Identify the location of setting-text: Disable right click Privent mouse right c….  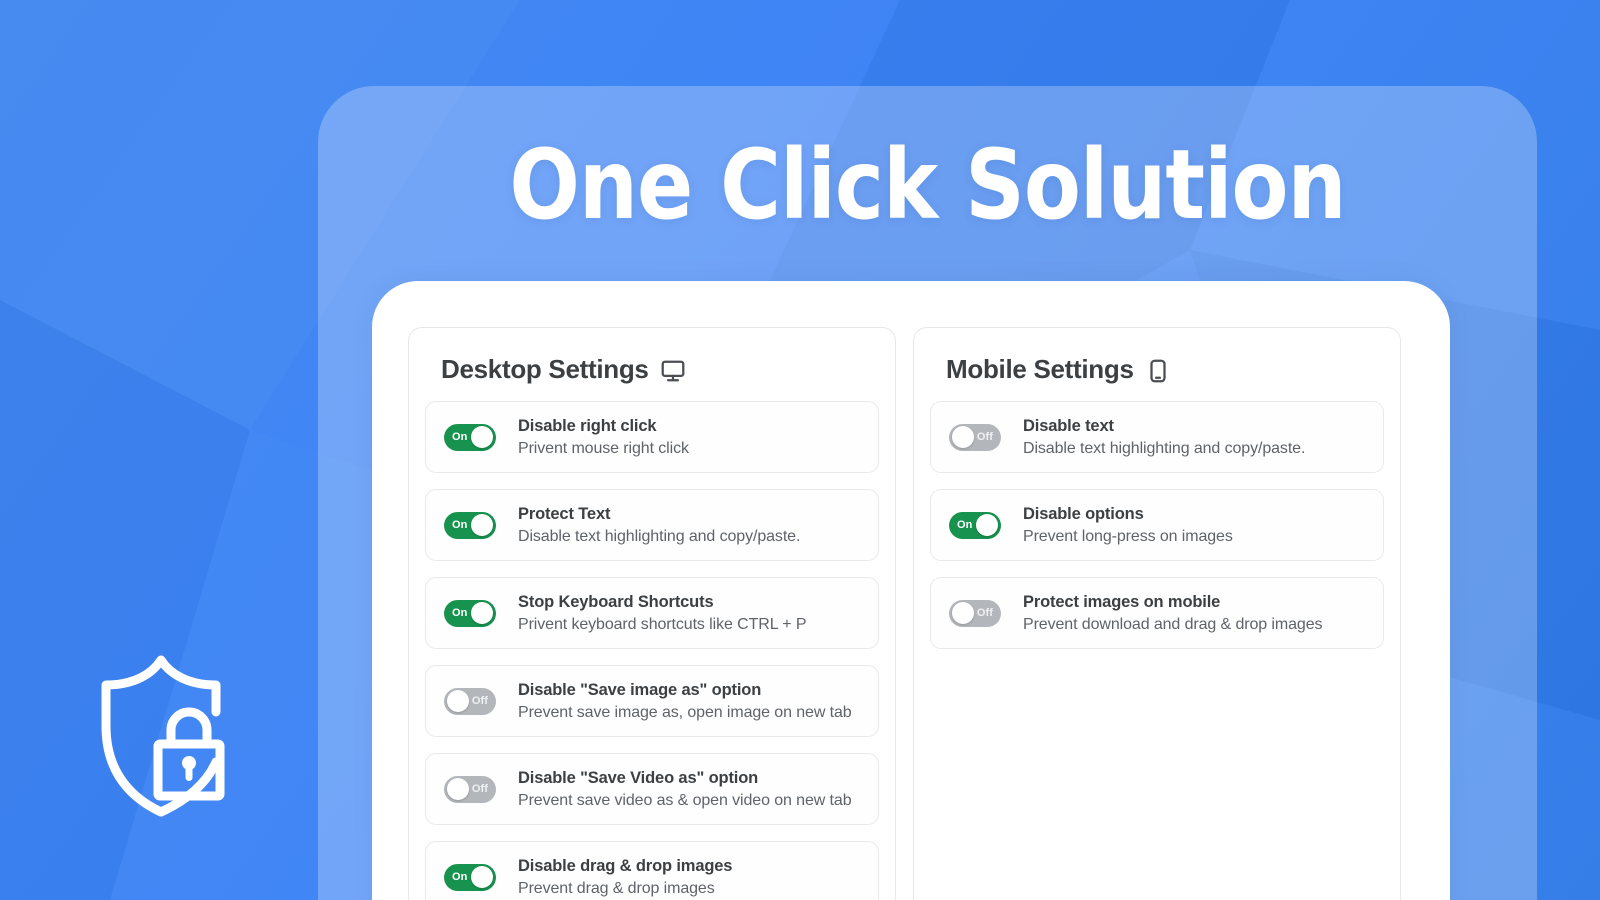
(603, 437).